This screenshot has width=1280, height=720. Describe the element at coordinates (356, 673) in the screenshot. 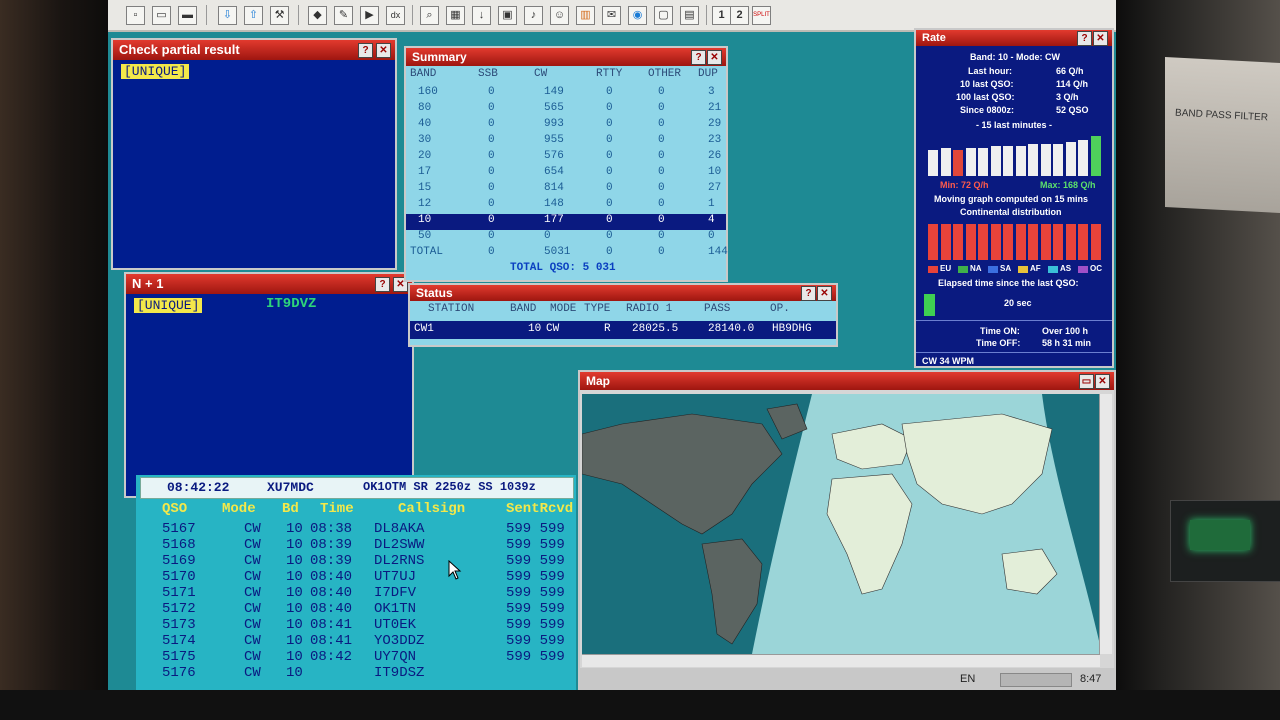

I see `log-row: 5176 CW 10 IT9DSZ` at that location.